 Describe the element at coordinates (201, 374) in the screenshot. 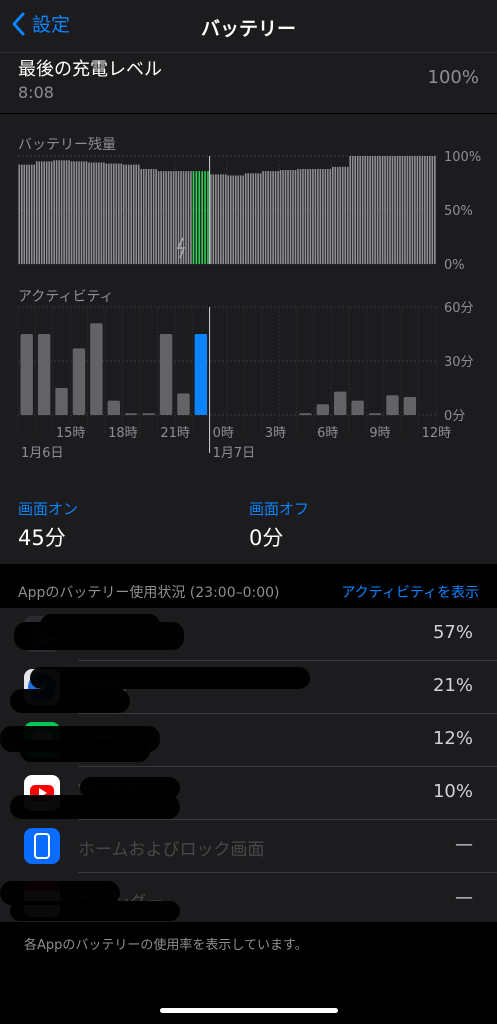

I see `activity-bar-selected` at that location.